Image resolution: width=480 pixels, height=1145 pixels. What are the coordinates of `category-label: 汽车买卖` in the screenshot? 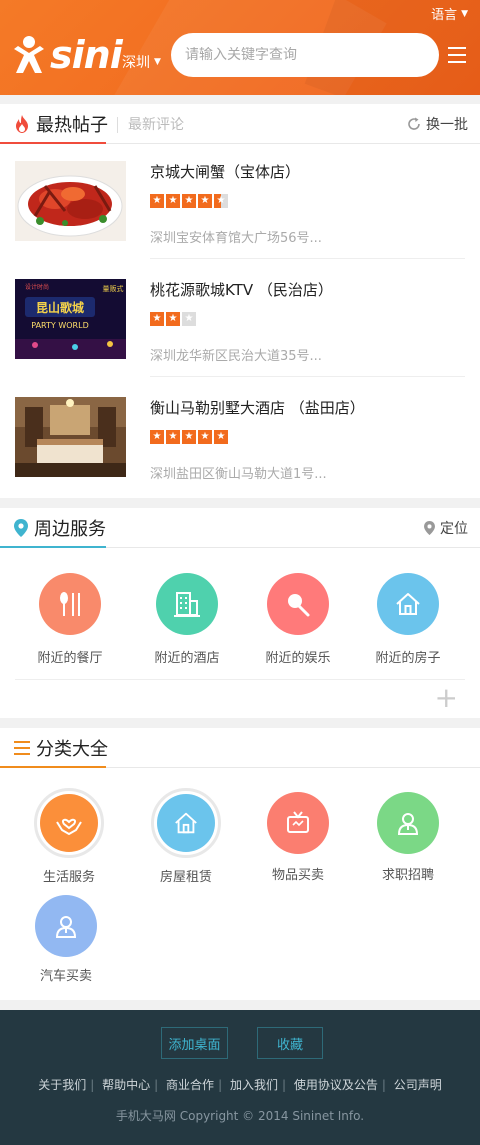 It's located at (65, 976).